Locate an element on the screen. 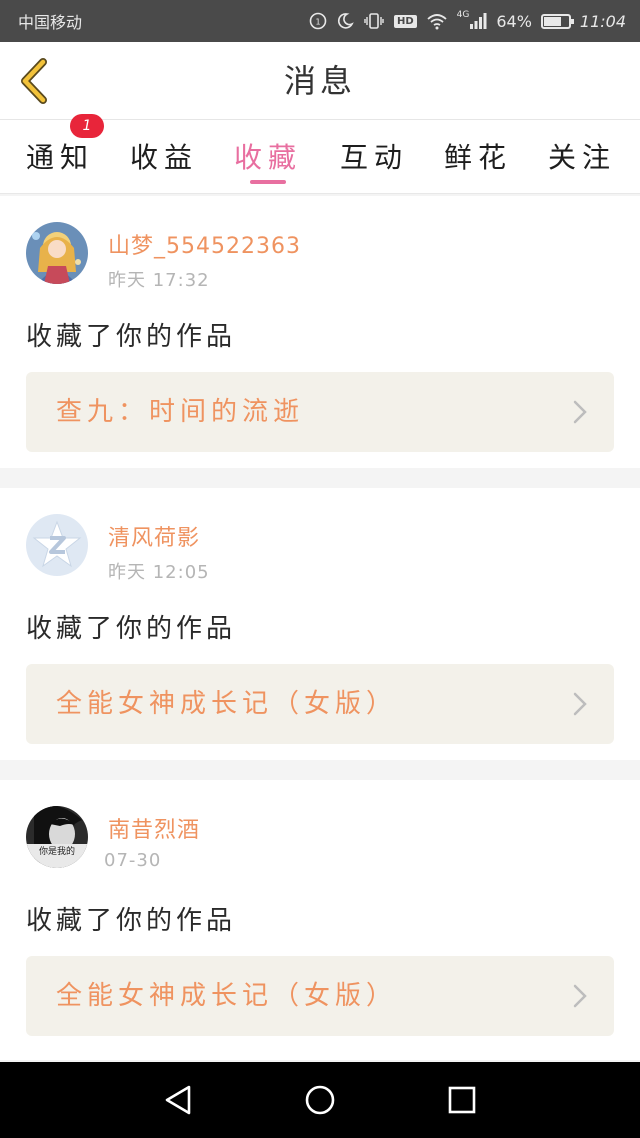 This screenshot has height=1138, width=640. tab-following: 关注 is located at coordinates (582, 157).